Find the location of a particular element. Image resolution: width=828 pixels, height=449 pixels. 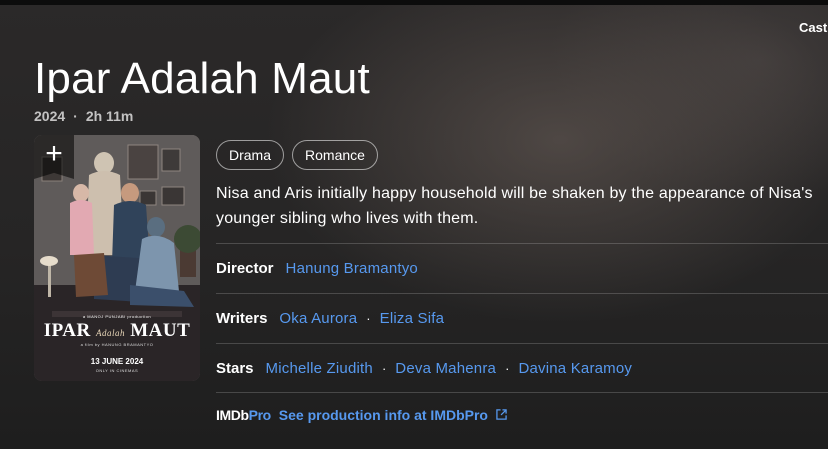

star-link: Michelle Ziudith is located at coordinates (319, 368).